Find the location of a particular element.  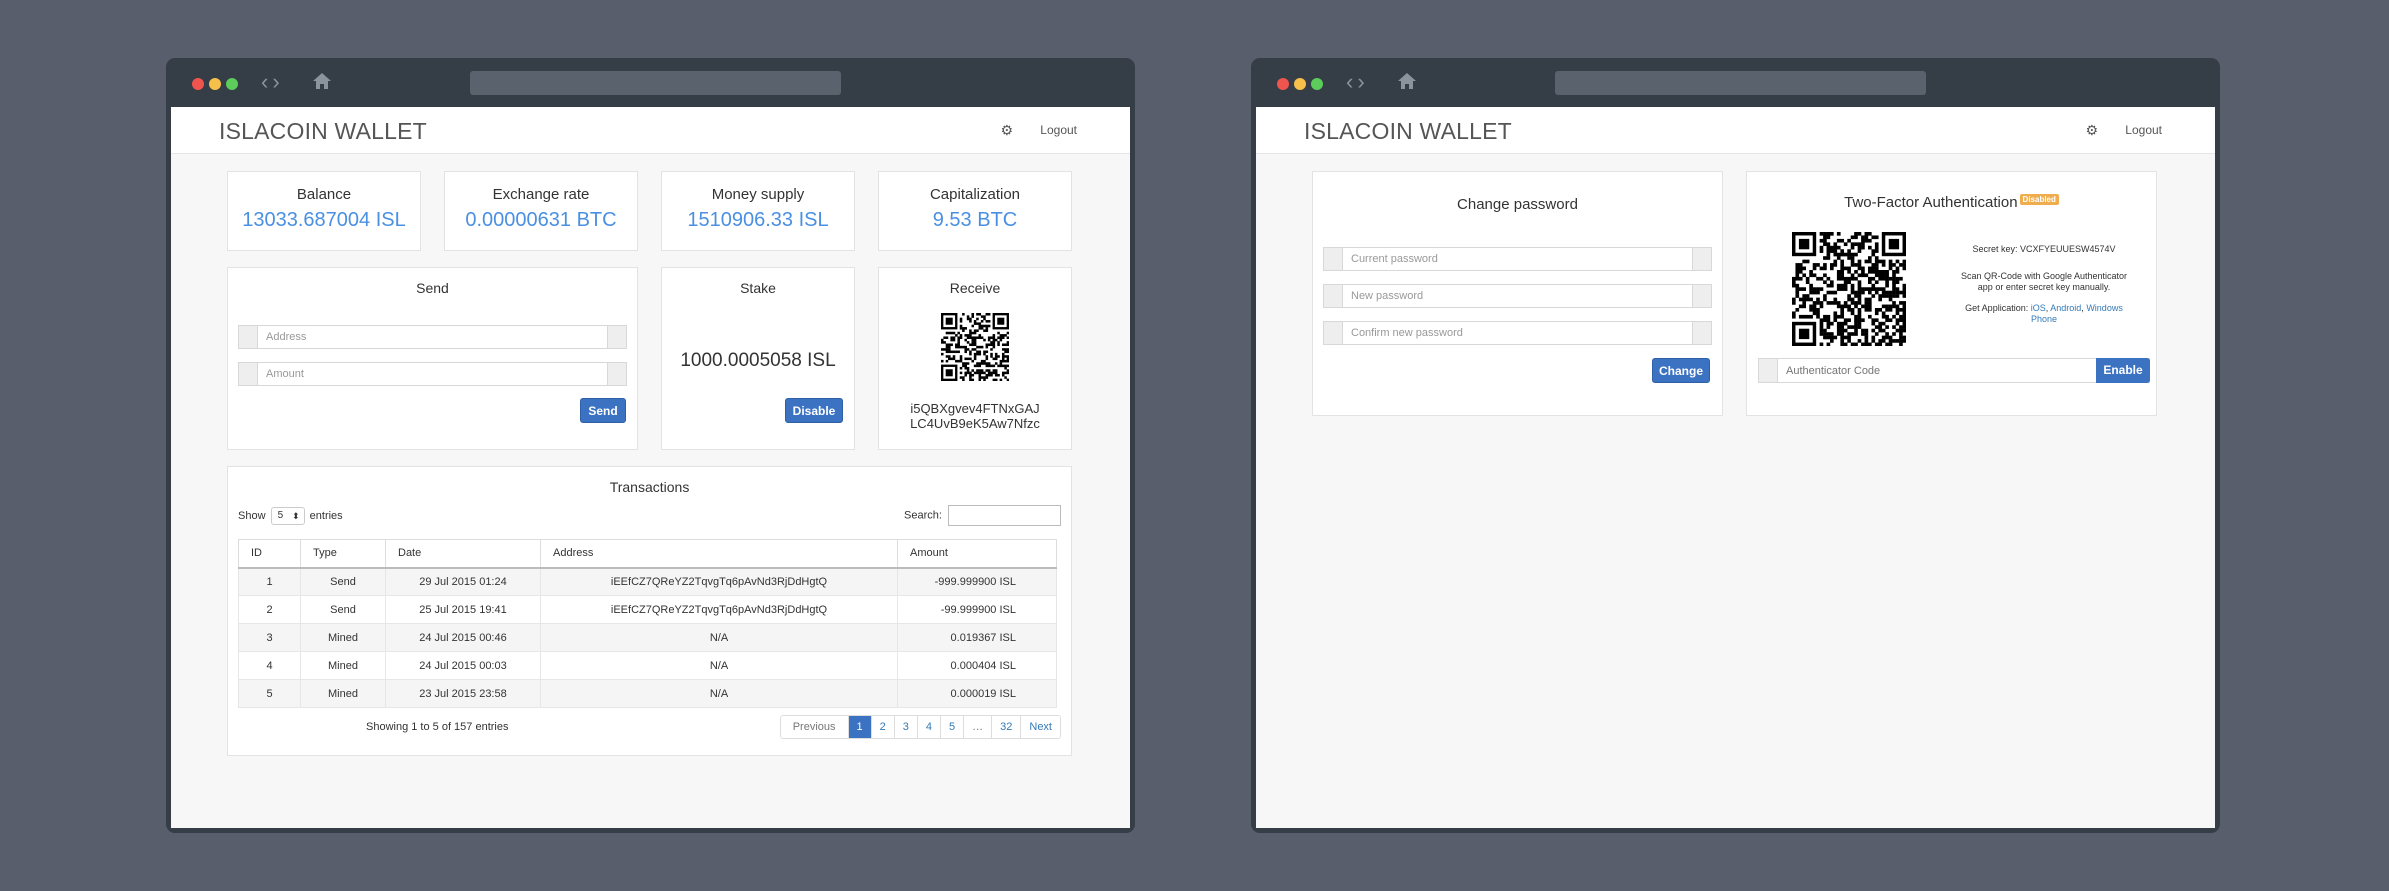

pagination-next: Next is located at coordinates (1040, 727).